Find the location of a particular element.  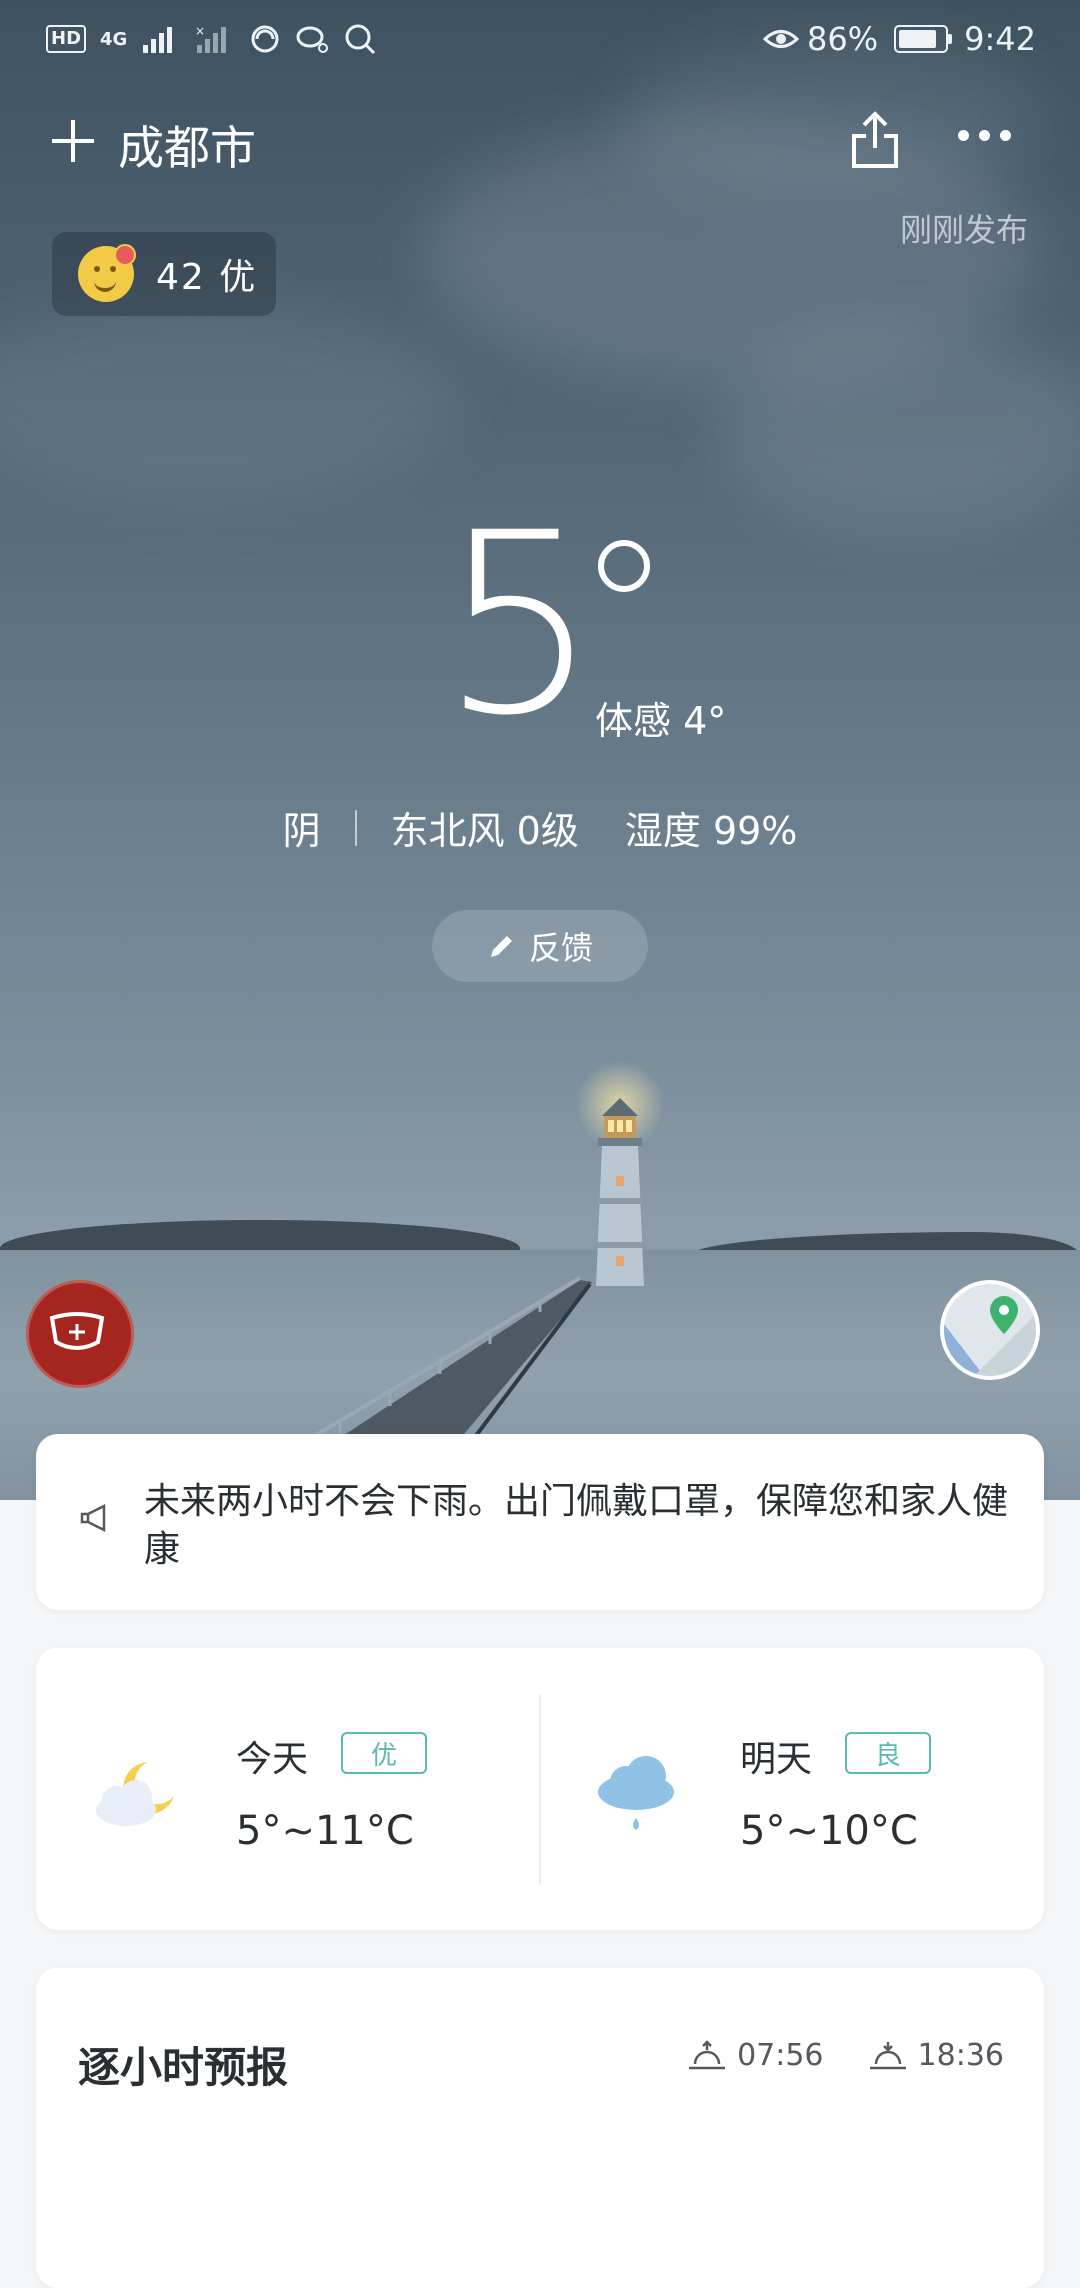

more-options-button is located at coordinates (988, 140).